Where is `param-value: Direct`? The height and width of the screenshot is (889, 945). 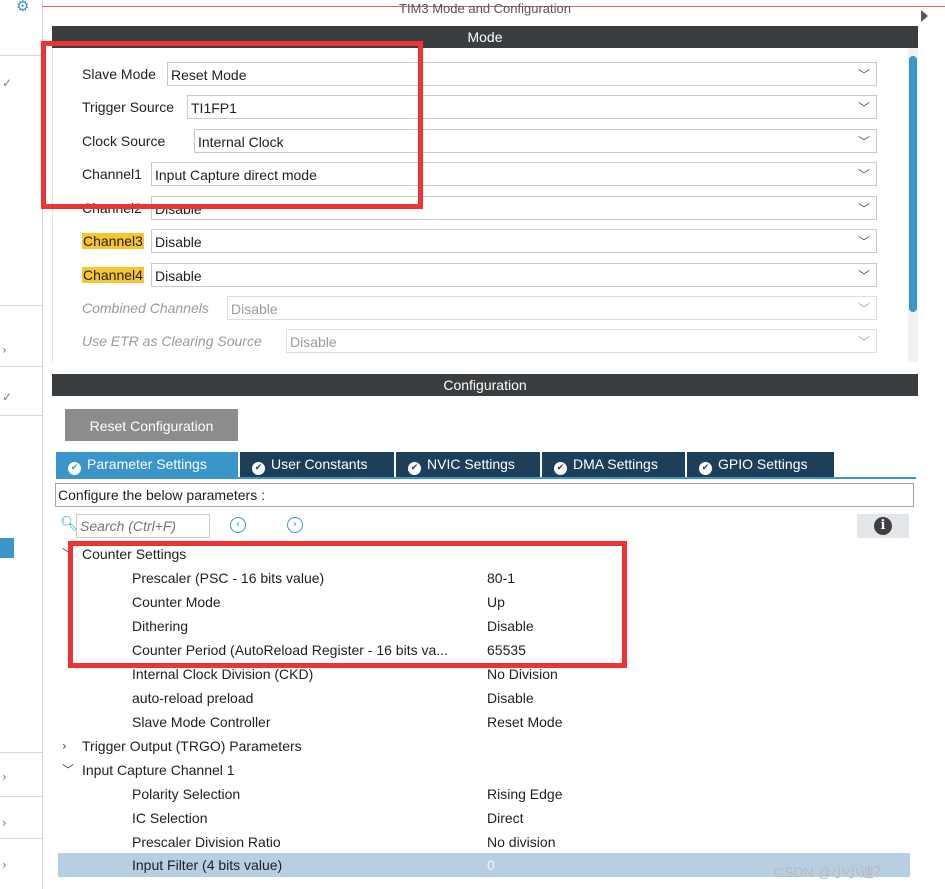
param-value: Direct is located at coordinates (505, 818).